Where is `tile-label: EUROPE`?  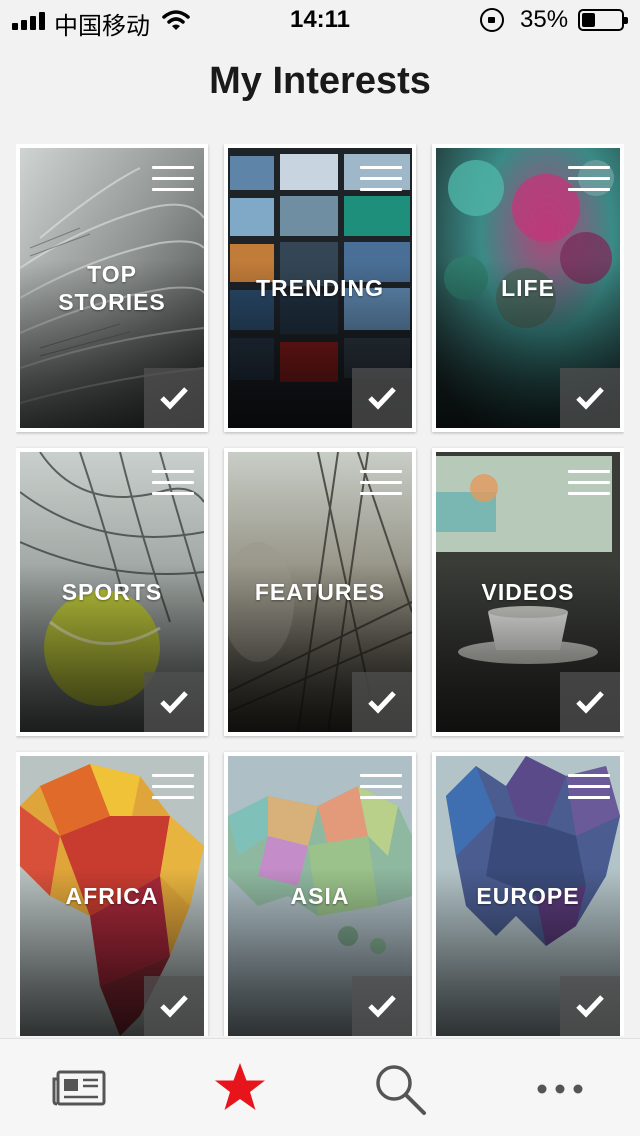 tile-label: EUROPE is located at coordinates (528, 896).